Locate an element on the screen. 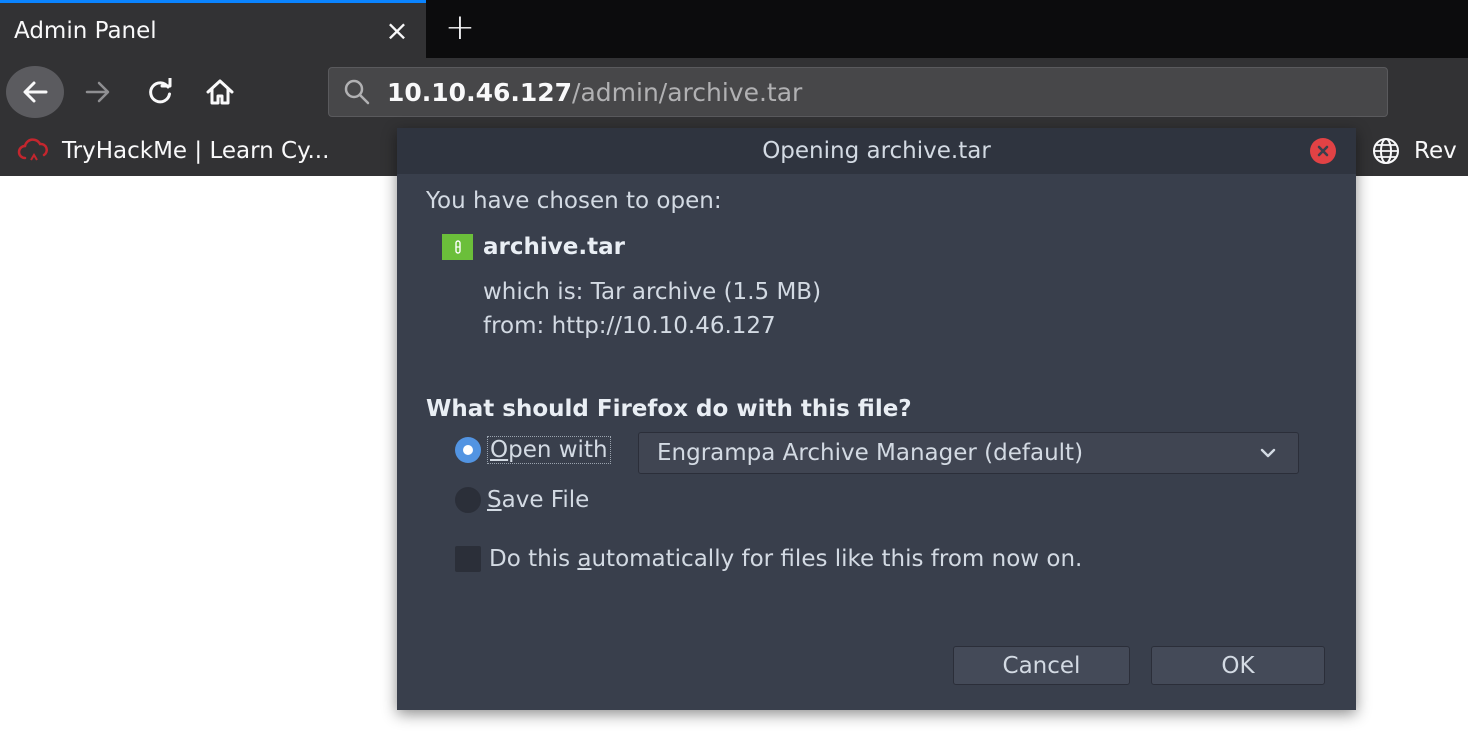 The image size is (1468, 731). reload-button is located at coordinates (160, 92).